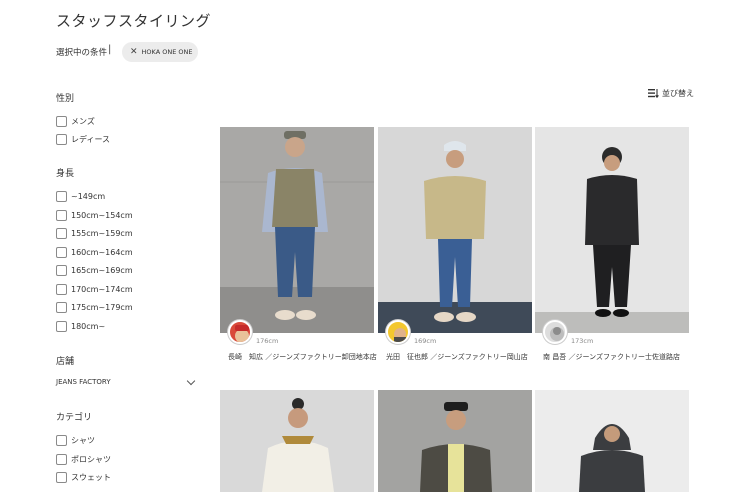 The width and height of the screenshot is (750, 492). Describe the element at coordinates (83, 382) in the screenshot. I see `store-select-value: JEANS FACTORY` at that location.